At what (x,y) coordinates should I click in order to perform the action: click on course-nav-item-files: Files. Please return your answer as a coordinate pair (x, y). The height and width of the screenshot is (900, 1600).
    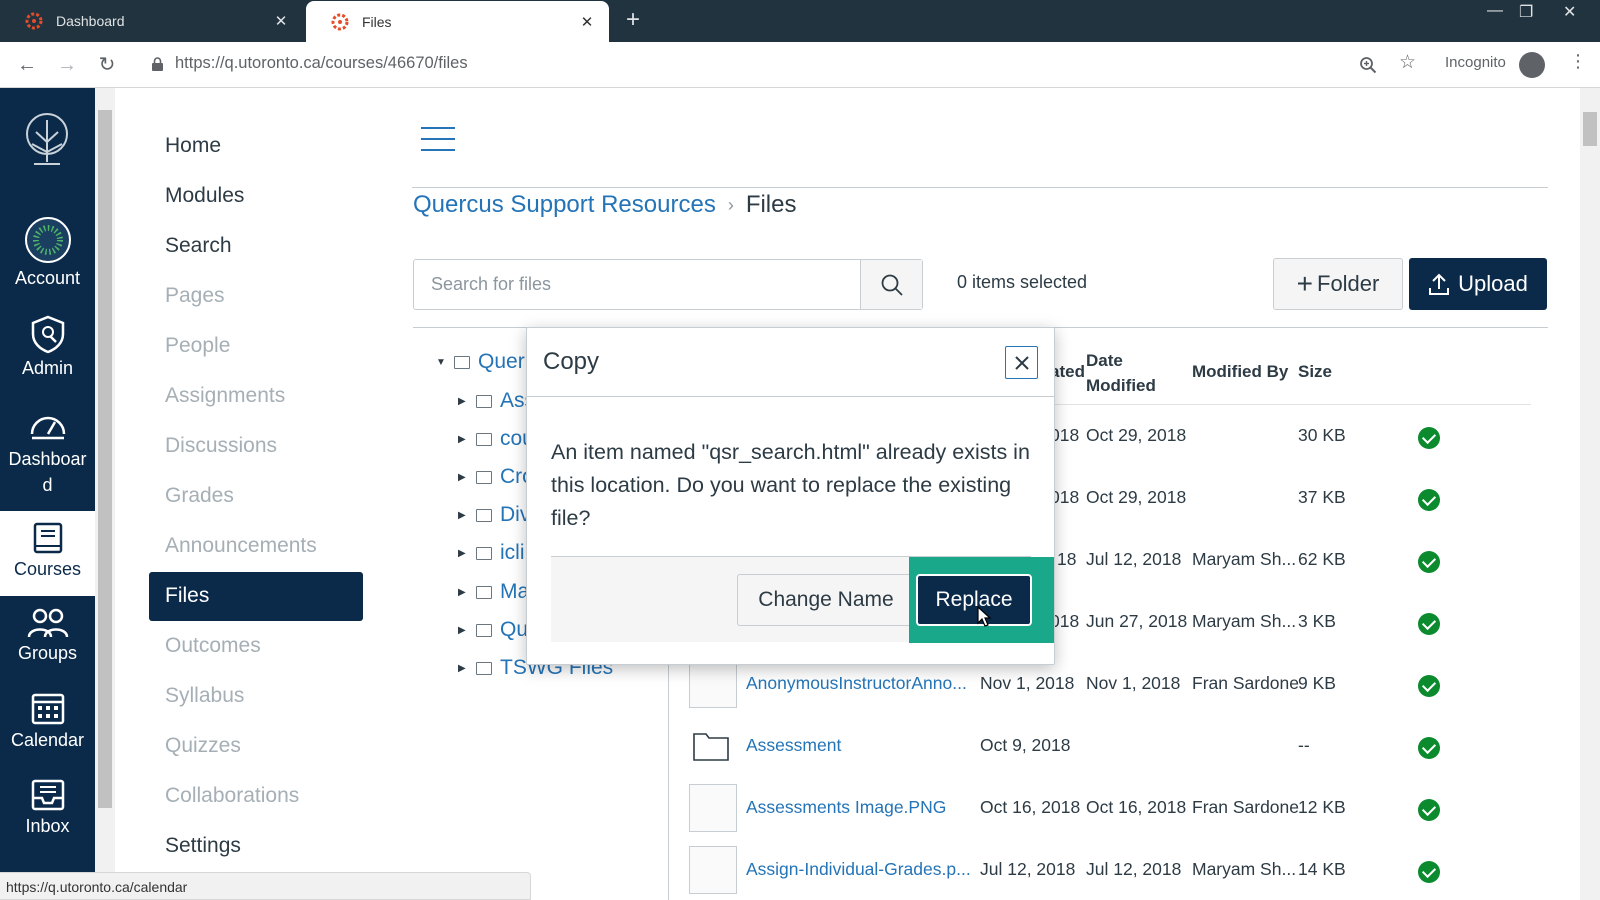
    Looking at the image, I should click on (256, 596).